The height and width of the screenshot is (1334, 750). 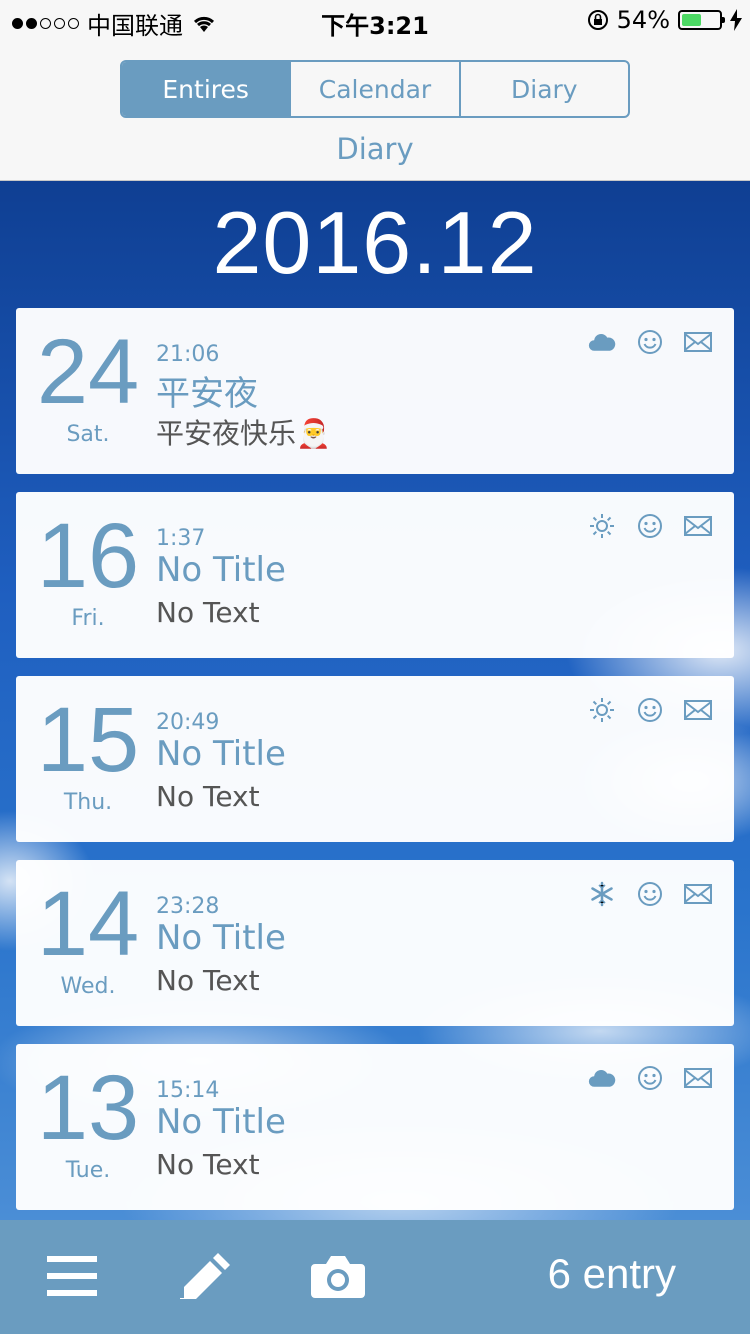 I want to click on diary-entry-card: 15 Thu. 20:49 No Title No Text, so click(x=375, y=759).